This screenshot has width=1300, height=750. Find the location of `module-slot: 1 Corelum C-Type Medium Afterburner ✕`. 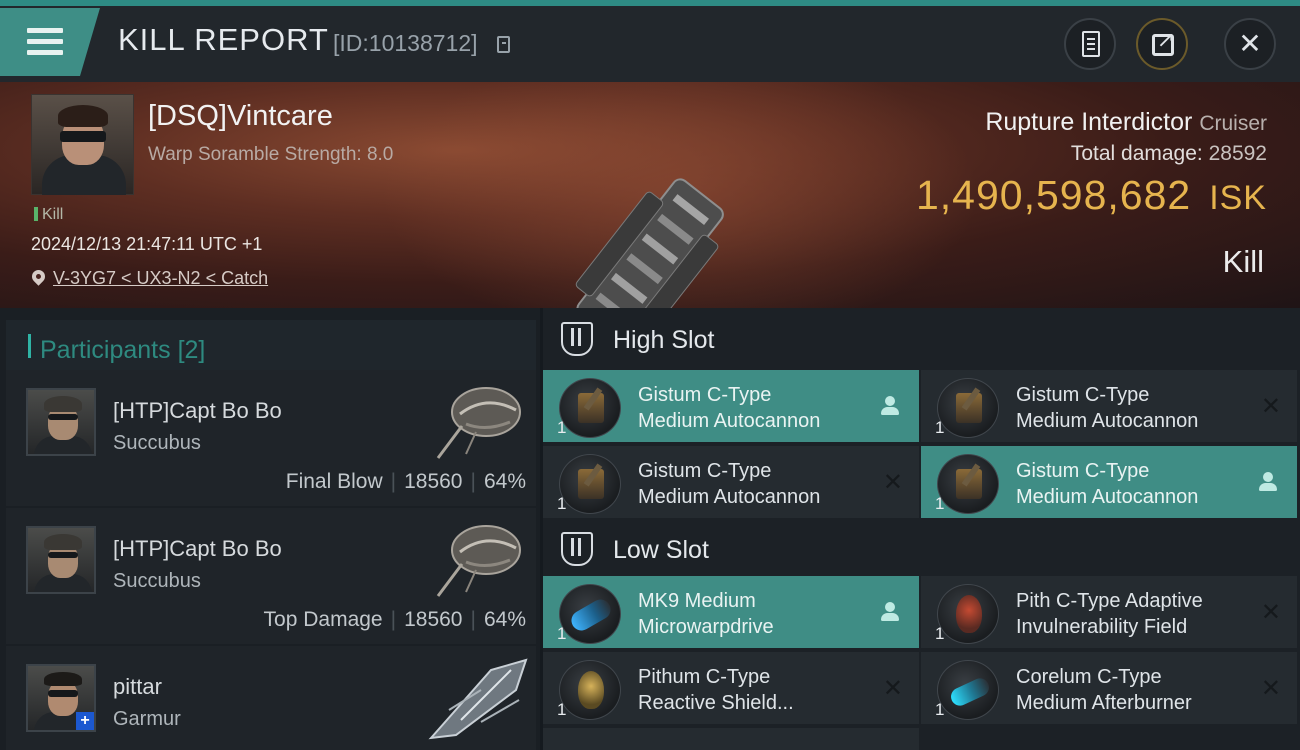

module-slot: 1 Corelum C-Type Medium Afterburner ✕ is located at coordinates (1109, 687).